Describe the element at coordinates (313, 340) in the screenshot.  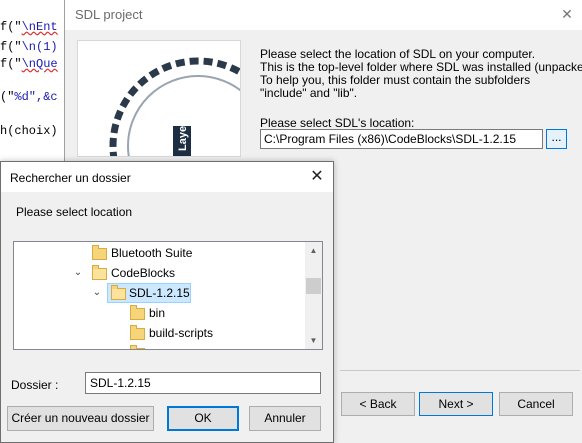
I see `scroll-down-icon: ▼` at that location.